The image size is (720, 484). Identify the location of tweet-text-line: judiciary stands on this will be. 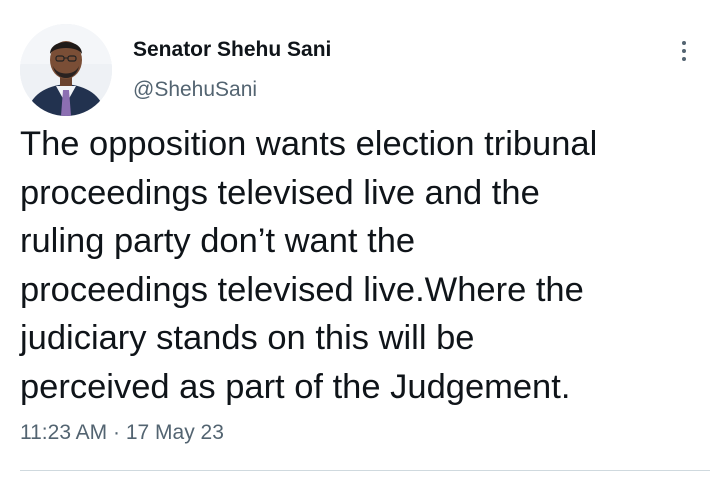
(247, 338).